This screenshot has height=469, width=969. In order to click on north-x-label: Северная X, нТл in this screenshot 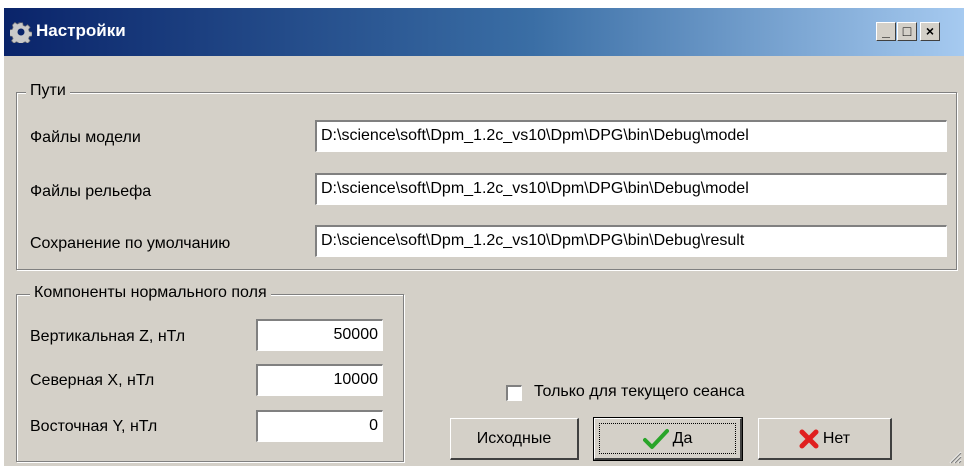, I will do `click(92, 380)`.